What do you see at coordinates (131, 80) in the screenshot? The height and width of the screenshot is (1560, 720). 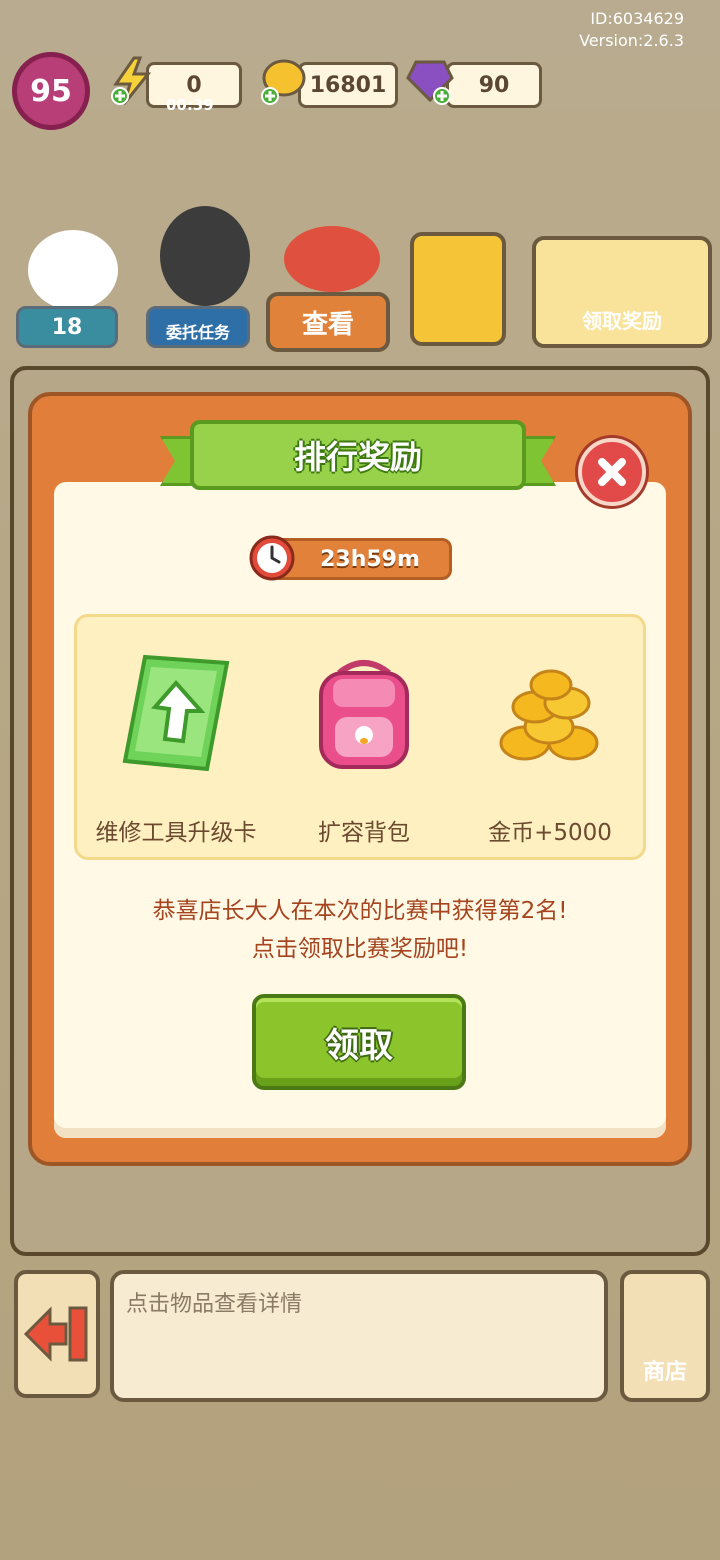 I see `lightning-icon` at bounding box center [131, 80].